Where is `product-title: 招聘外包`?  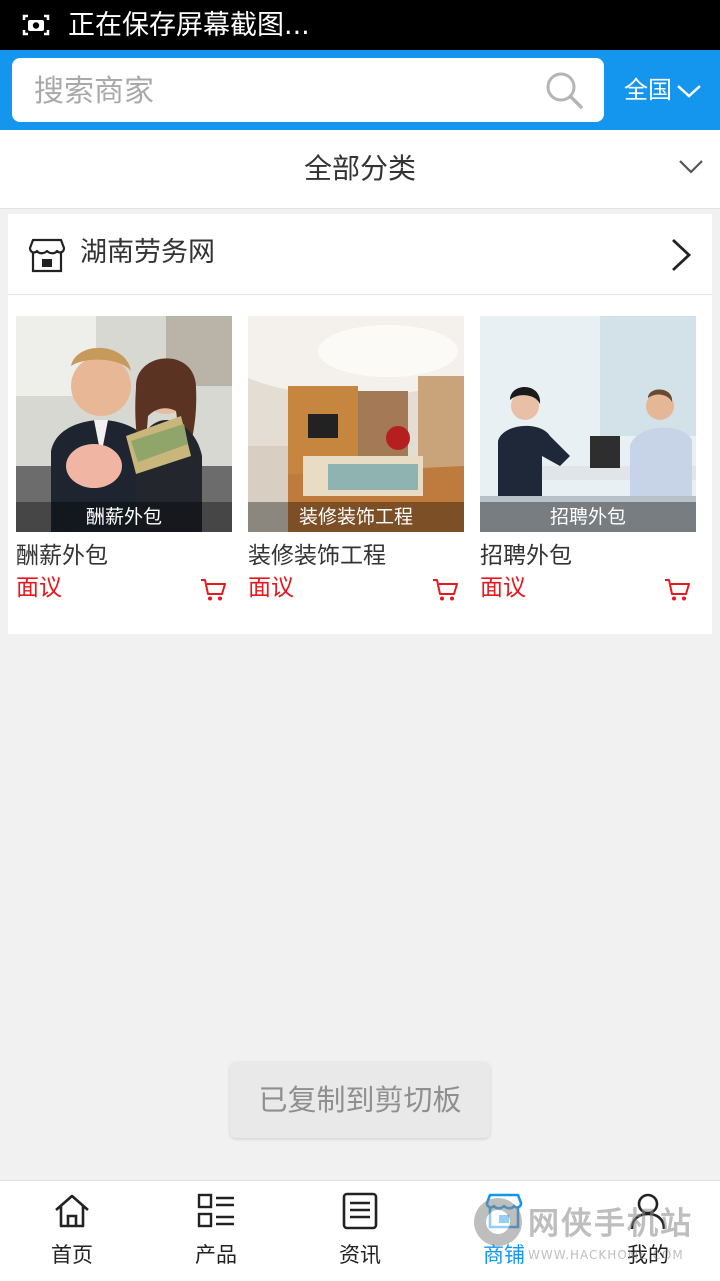 product-title: 招聘外包 is located at coordinates (526, 556).